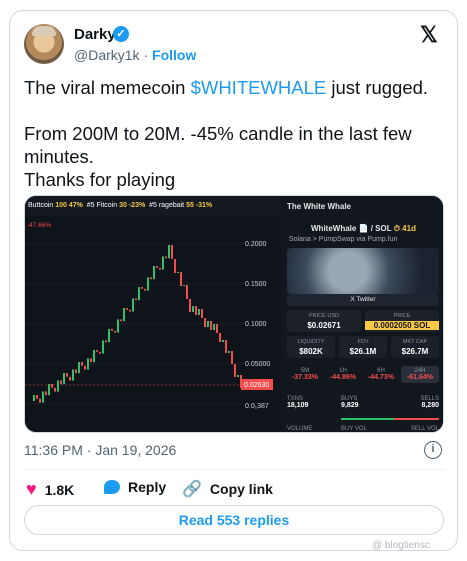 The width and height of the screenshot is (467, 561). What do you see at coordinates (361, 429) in the screenshot?
I see `buy-vol-label-wrap: BUY VOL` at bounding box center [361, 429].